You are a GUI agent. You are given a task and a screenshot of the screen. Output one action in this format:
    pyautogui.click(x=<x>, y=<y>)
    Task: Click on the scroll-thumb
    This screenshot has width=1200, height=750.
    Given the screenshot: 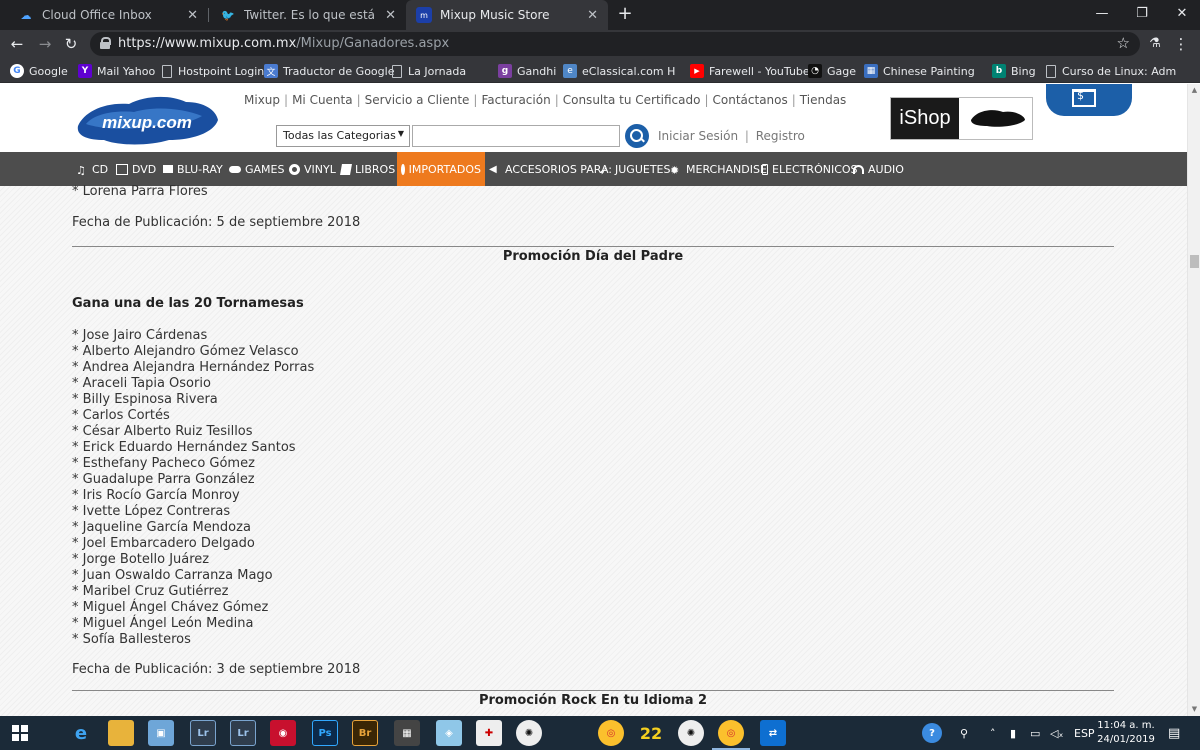 What is the action you would take?
    pyautogui.click(x=1194, y=261)
    